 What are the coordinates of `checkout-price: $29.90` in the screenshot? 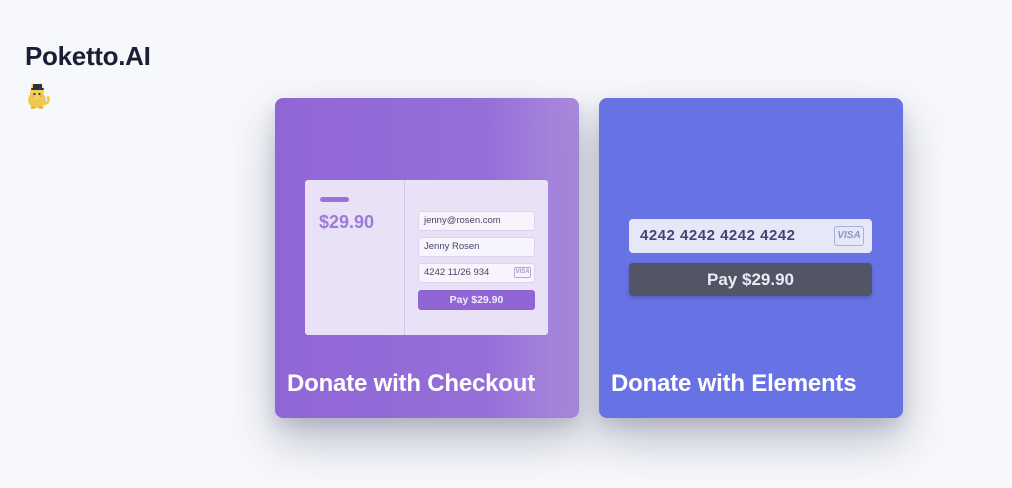 It's located at (347, 222).